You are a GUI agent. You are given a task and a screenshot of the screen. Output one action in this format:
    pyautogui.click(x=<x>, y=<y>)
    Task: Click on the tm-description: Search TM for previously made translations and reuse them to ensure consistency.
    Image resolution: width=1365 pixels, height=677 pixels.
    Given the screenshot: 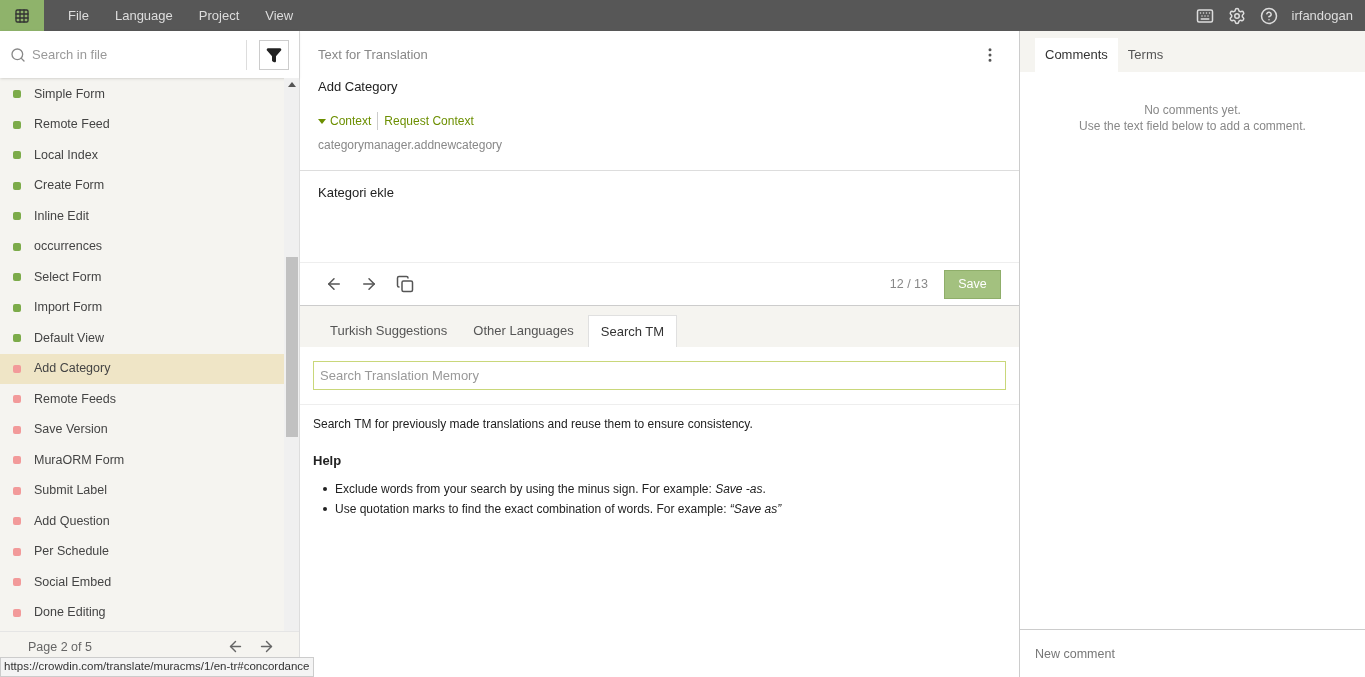 What is the action you would take?
    pyautogui.click(x=533, y=424)
    